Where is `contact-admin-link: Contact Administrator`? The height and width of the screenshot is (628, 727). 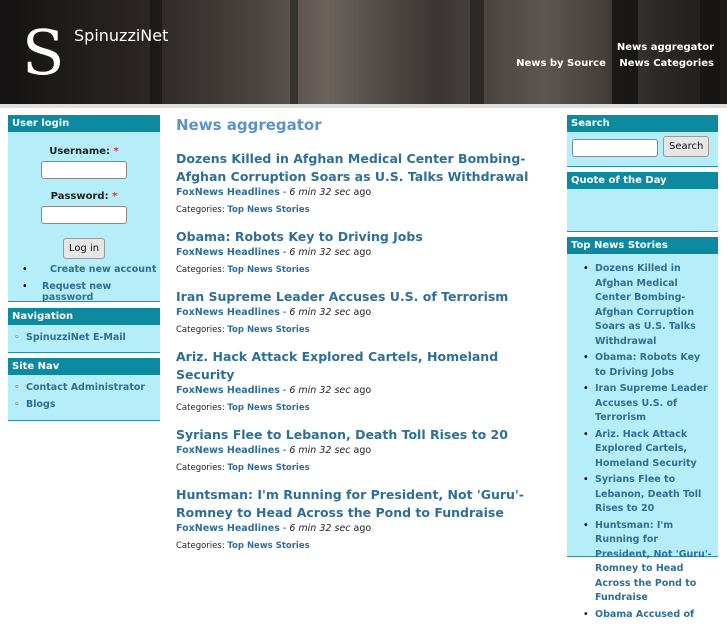
contact-admin-link: Contact Administrator is located at coordinates (85, 387).